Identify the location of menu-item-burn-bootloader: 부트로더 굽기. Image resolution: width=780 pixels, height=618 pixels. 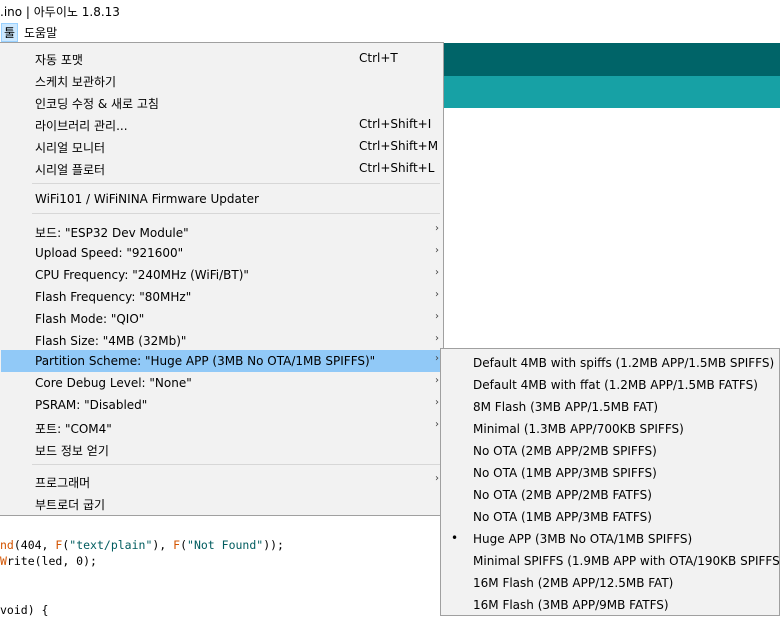
(221, 503).